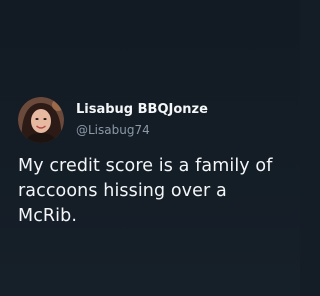  Describe the element at coordinates (142, 120) in the screenshot. I see `author-info: Lisabug BBQJonze @Lisabug74` at that location.